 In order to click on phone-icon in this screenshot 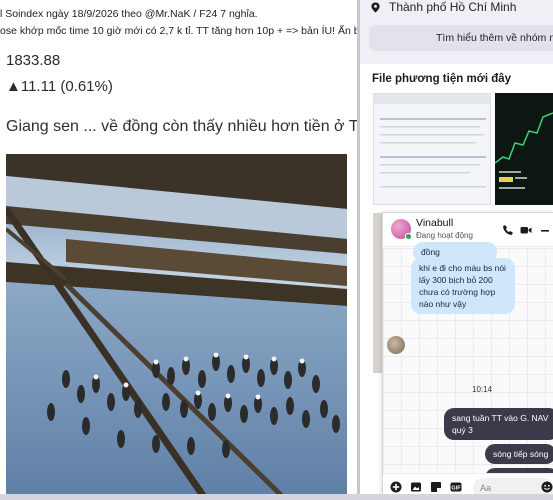, I will do `click(508, 230)`.